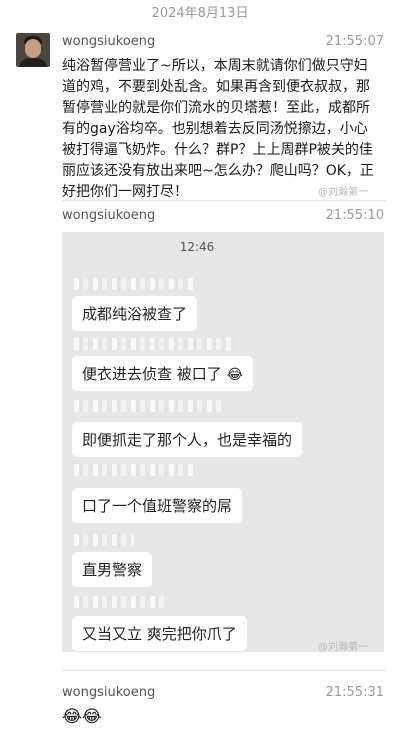 The height and width of the screenshot is (735, 400). What do you see at coordinates (159, 633) in the screenshot?
I see `chat-bubble: 又当又立 爽完把你爪了` at bounding box center [159, 633].